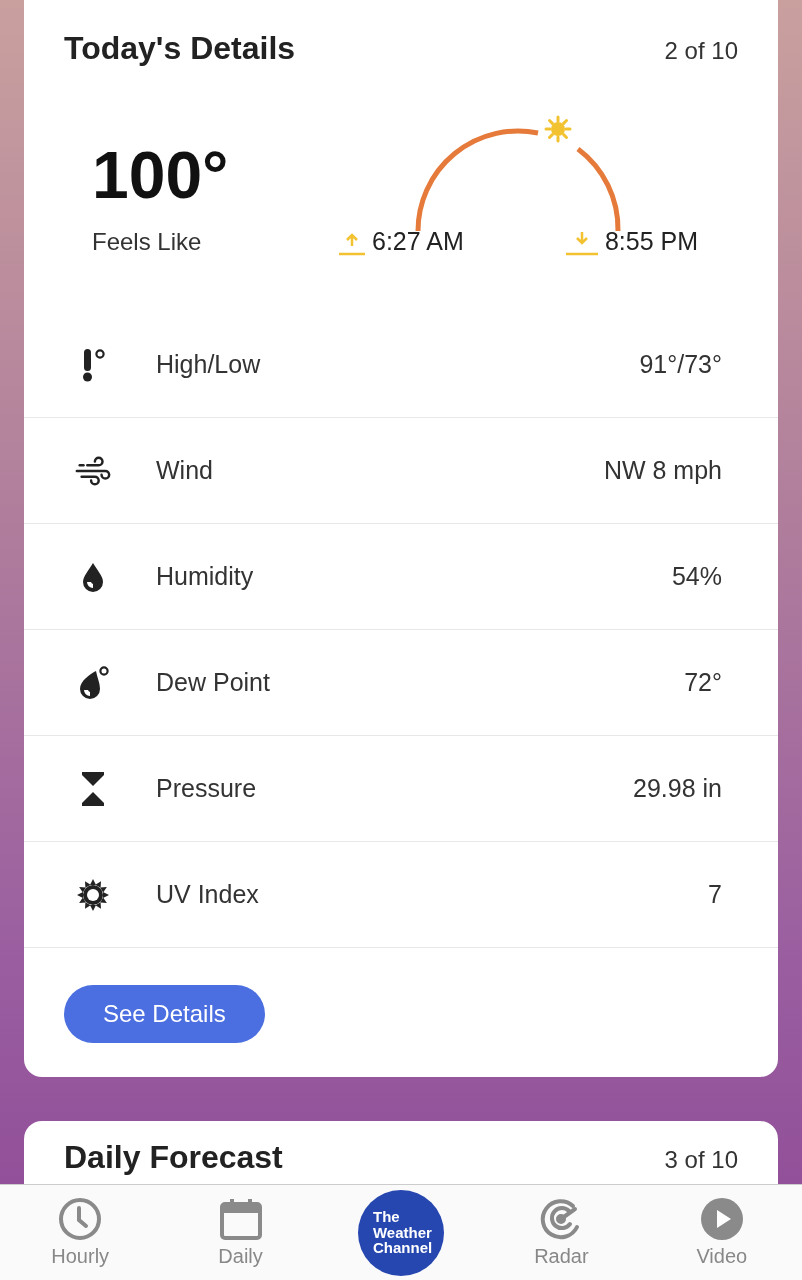 This screenshot has height=1280, width=802. Describe the element at coordinates (352, 244) in the screenshot. I see `sunrise-icon` at that location.